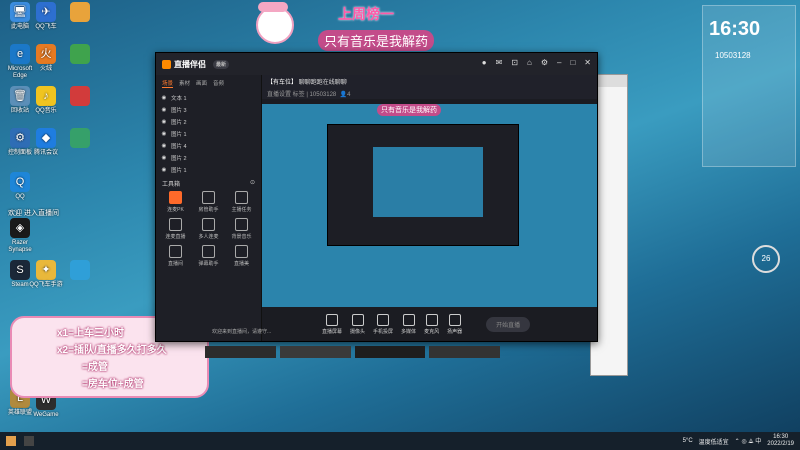 The image size is (800, 450). What do you see at coordinates (241, 202) in the screenshot?
I see `tool-item: 主播任务` at bounding box center [241, 202].